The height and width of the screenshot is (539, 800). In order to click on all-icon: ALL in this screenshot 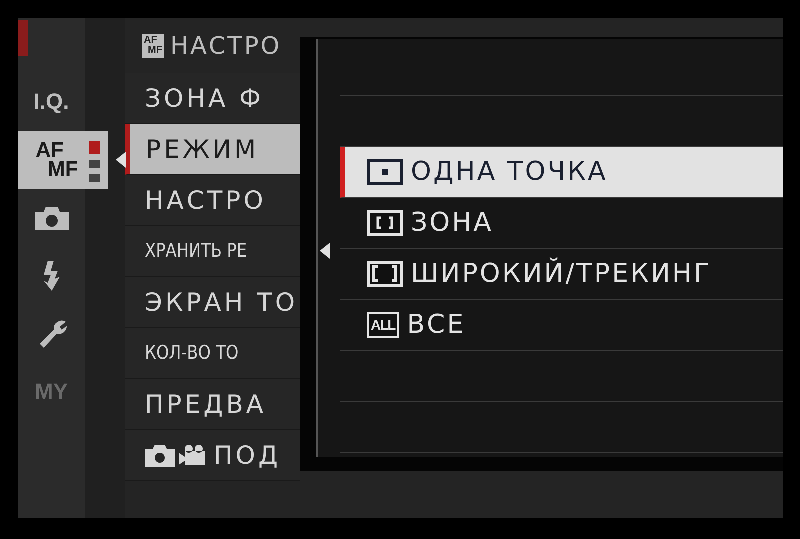, I will do `click(383, 325)`.